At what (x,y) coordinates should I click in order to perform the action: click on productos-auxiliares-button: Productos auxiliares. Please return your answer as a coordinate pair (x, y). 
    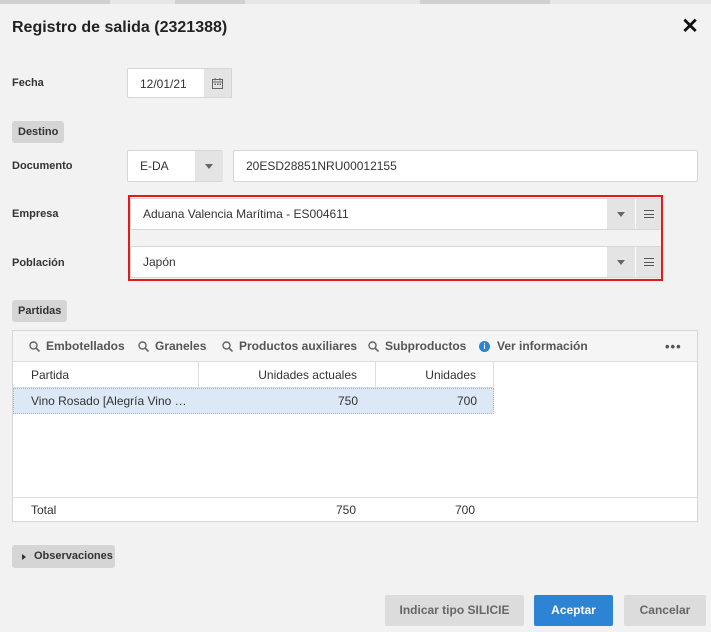
    Looking at the image, I should click on (289, 346).